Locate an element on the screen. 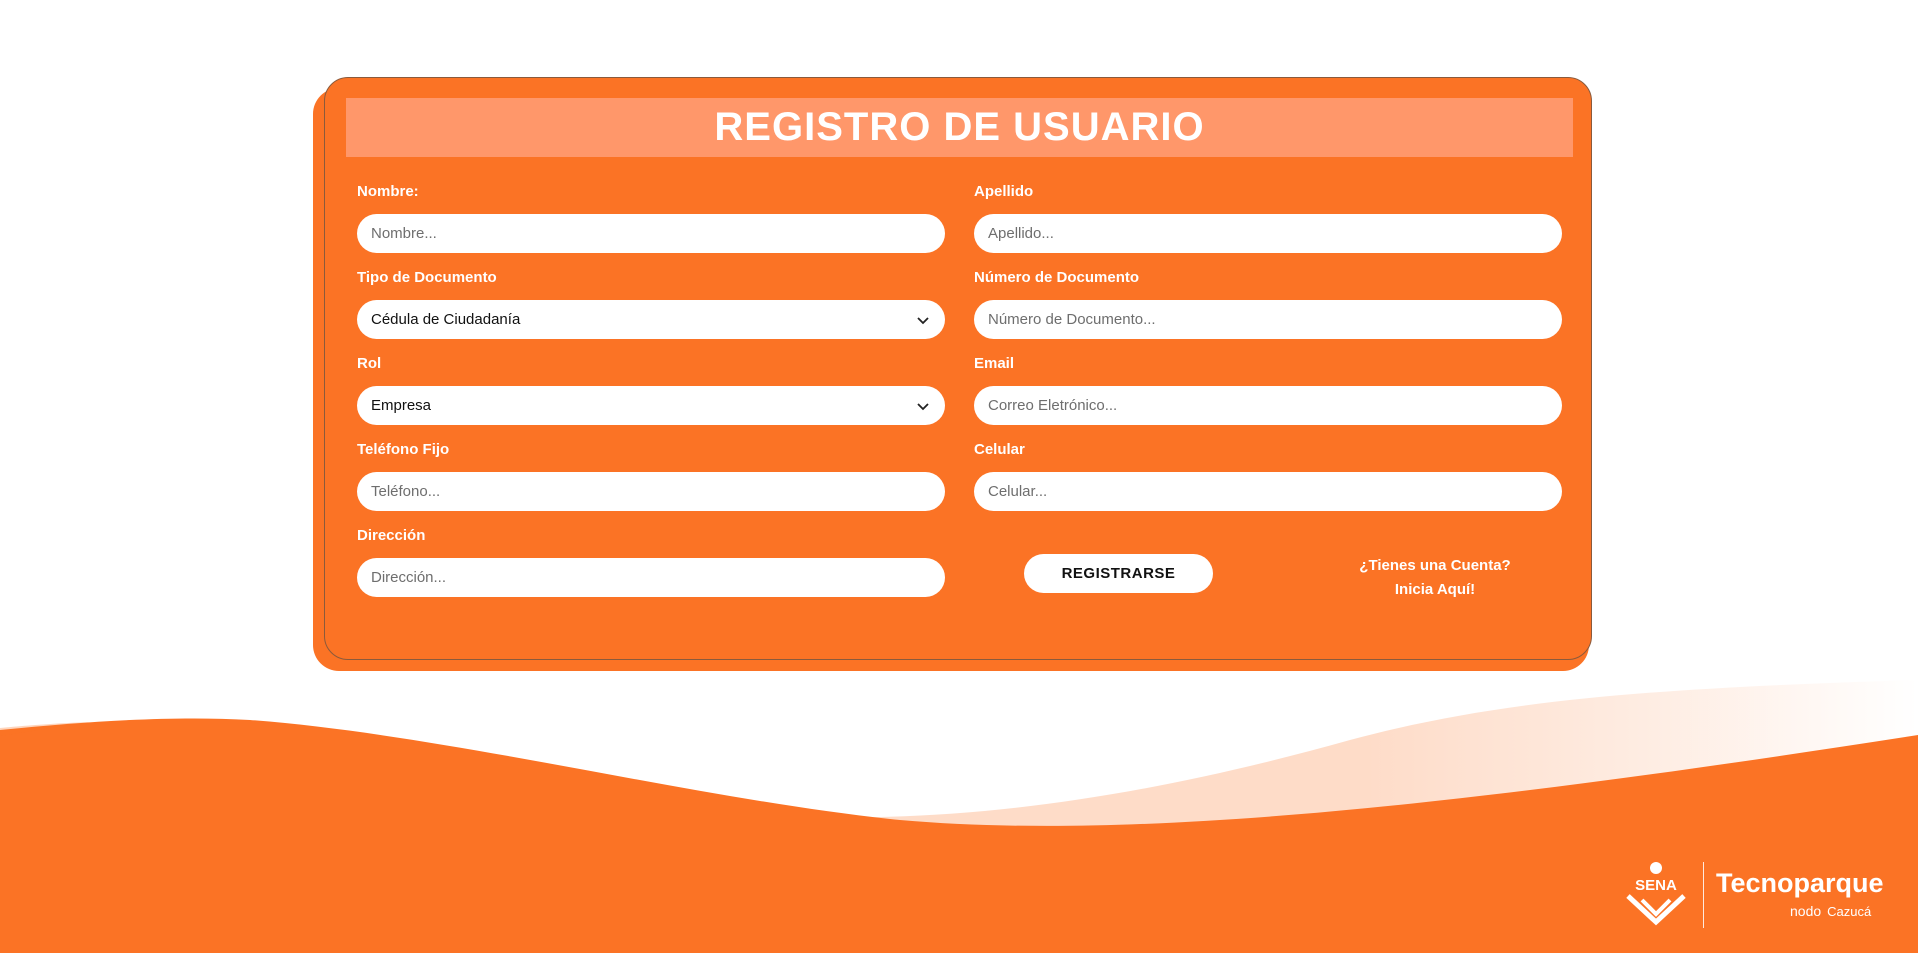 The image size is (1918, 953). page-title: REGISTRO DE USUARIO is located at coordinates (959, 127).